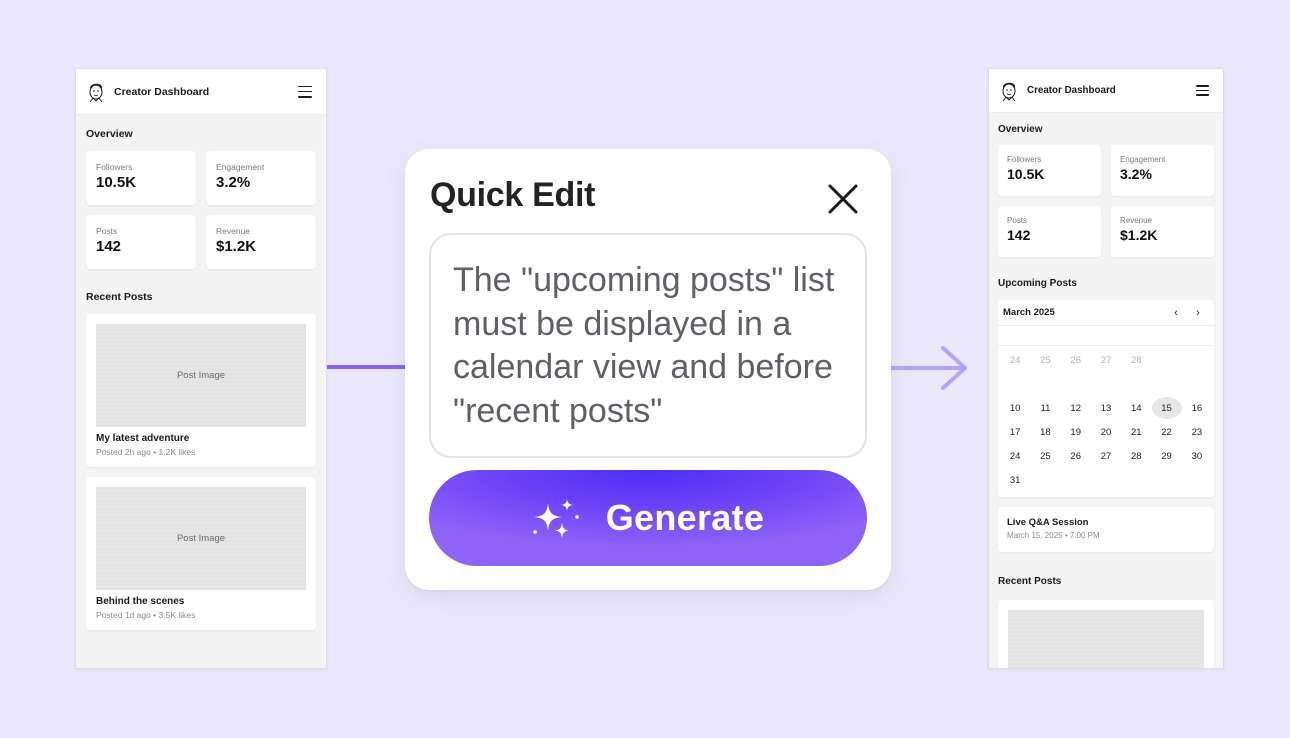  What do you see at coordinates (146, 452) in the screenshot?
I see `post-meta: Posted 2h ago • 1.2K likes` at bounding box center [146, 452].